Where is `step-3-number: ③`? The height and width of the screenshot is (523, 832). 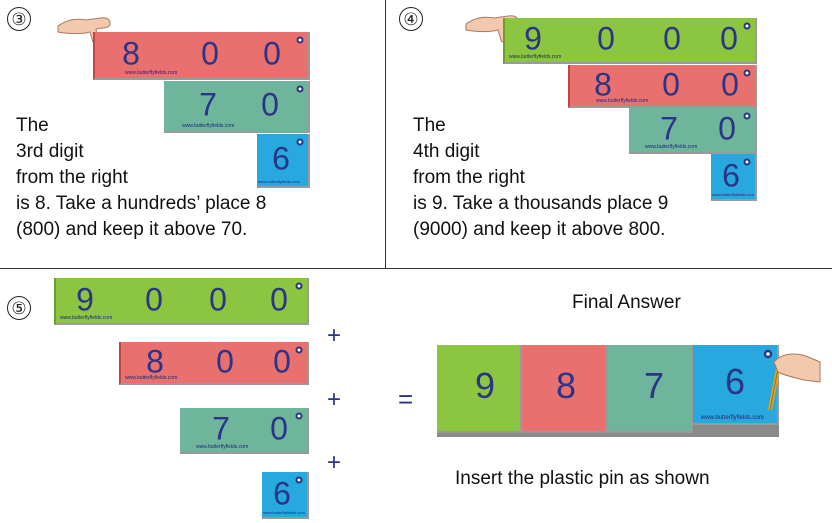 step-3-number: ③ is located at coordinates (19, 19).